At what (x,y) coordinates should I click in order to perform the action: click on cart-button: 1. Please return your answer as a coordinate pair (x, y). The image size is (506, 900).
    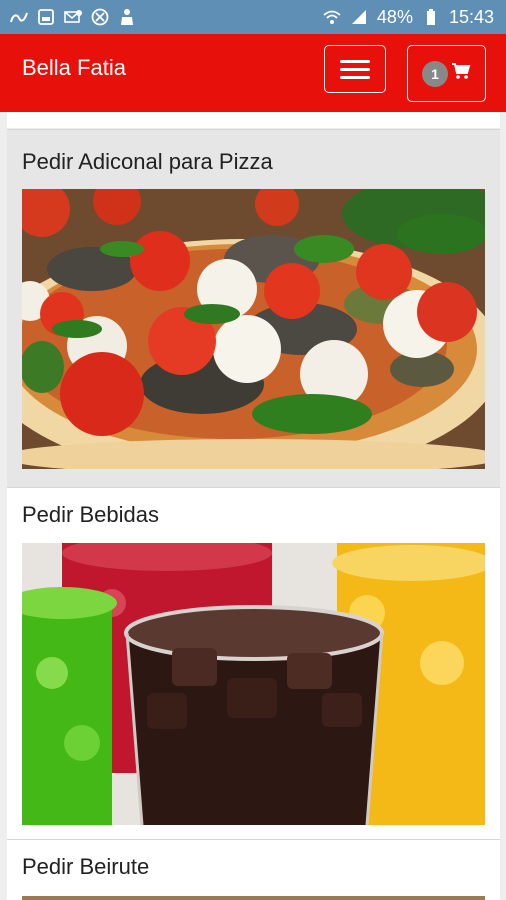
    Looking at the image, I should click on (446, 73).